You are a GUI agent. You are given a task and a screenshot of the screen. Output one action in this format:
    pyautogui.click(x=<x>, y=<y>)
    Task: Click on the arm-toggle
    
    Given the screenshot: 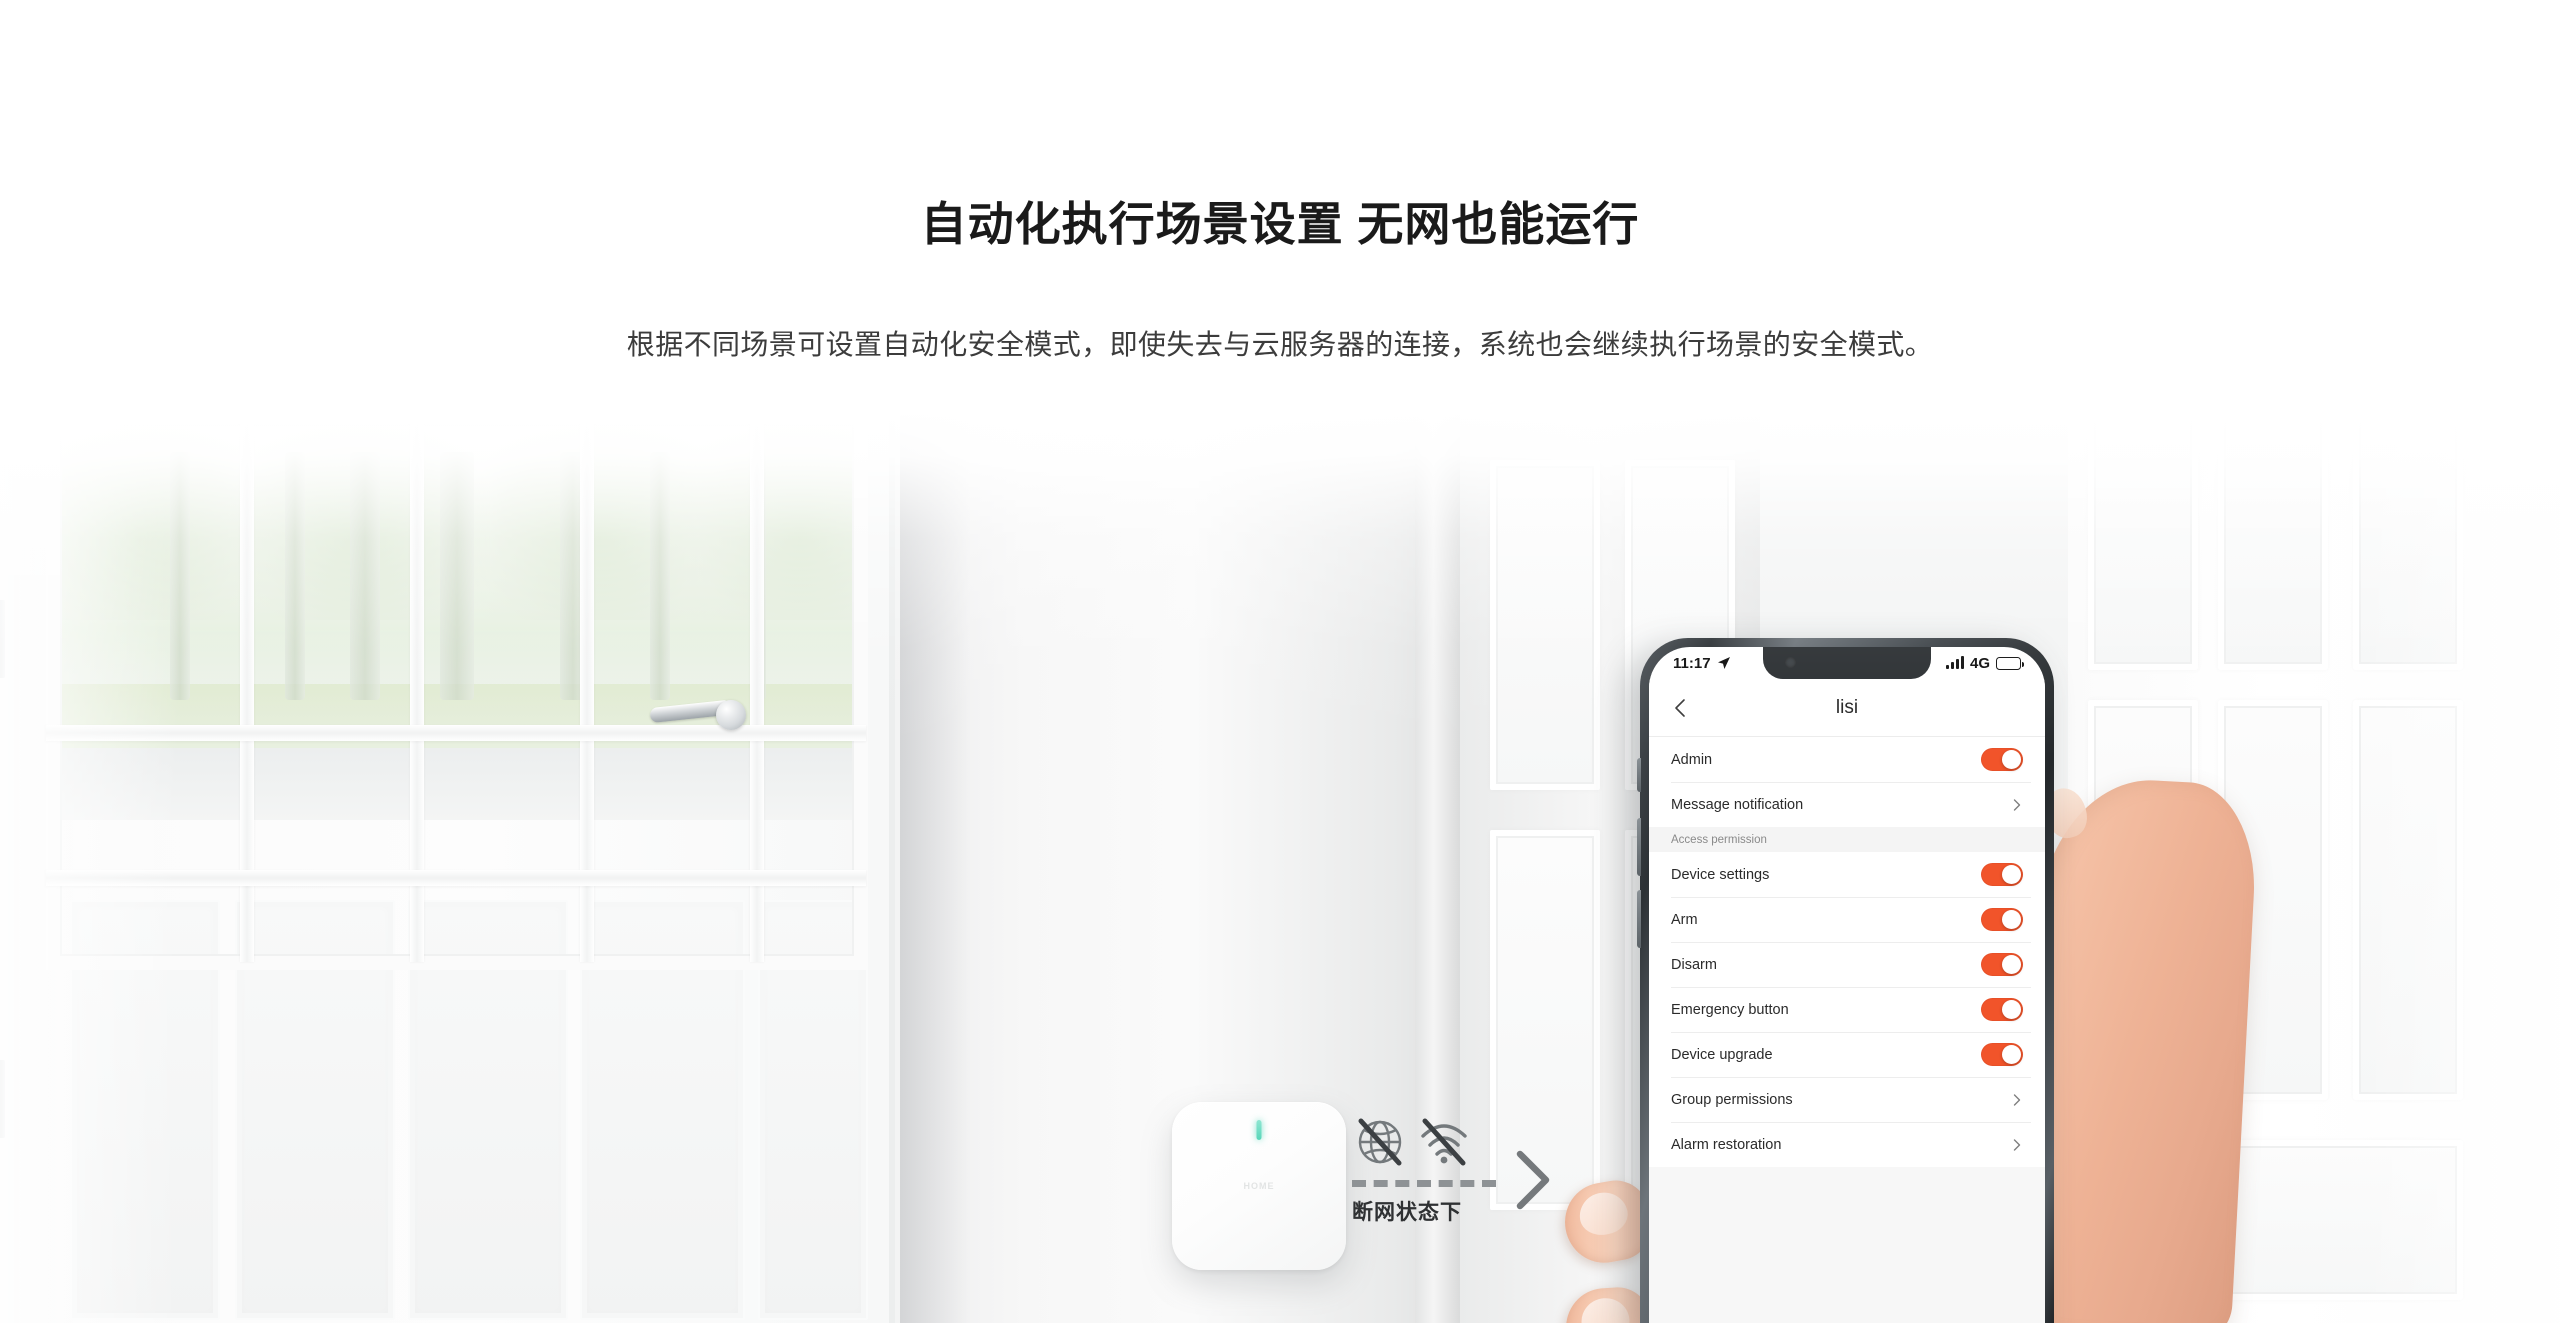 What is the action you would take?
    pyautogui.click(x=2002, y=919)
    